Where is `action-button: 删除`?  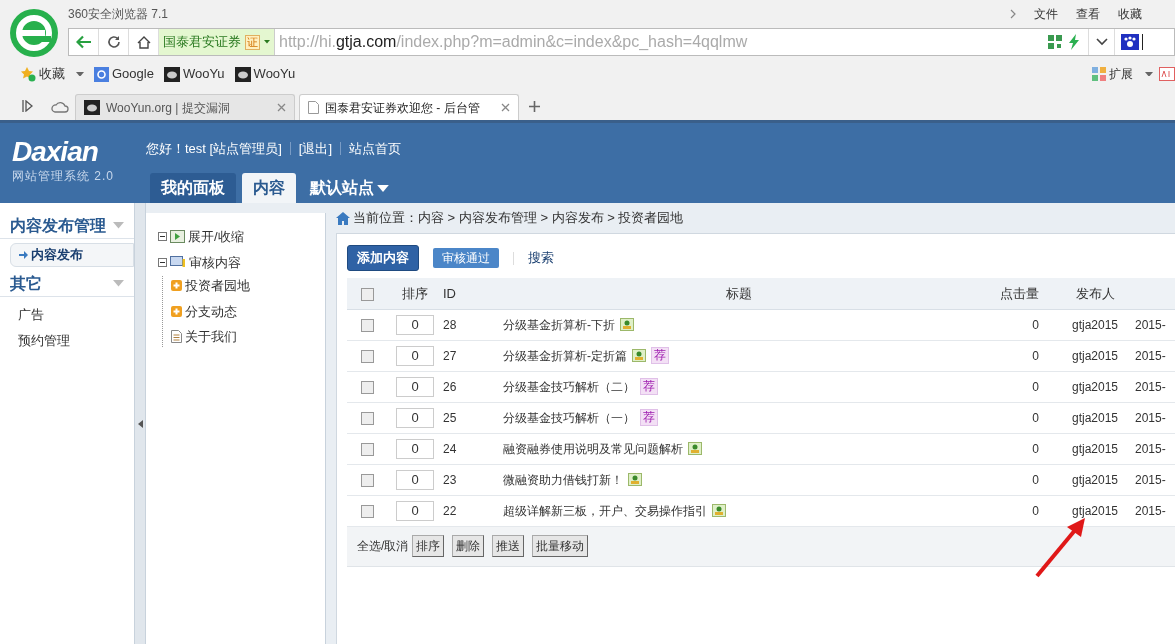
action-button: 删除 is located at coordinates (468, 546).